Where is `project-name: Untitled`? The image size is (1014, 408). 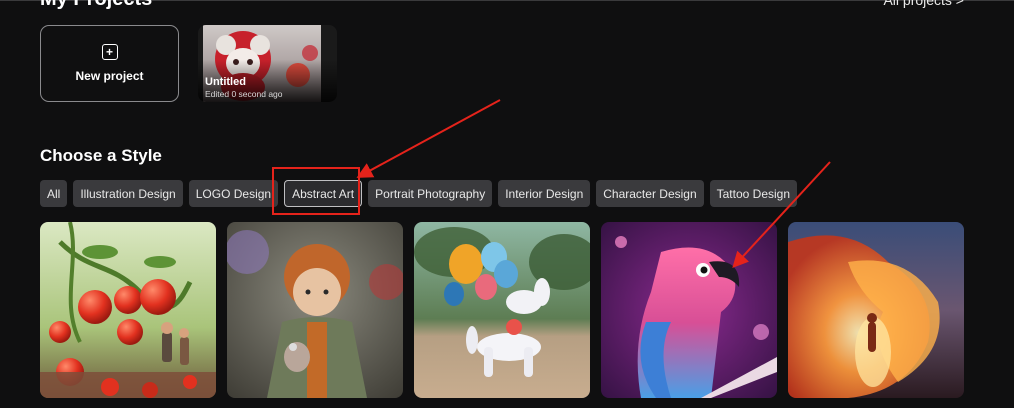
project-name: Untitled is located at coordinates (225, 82).